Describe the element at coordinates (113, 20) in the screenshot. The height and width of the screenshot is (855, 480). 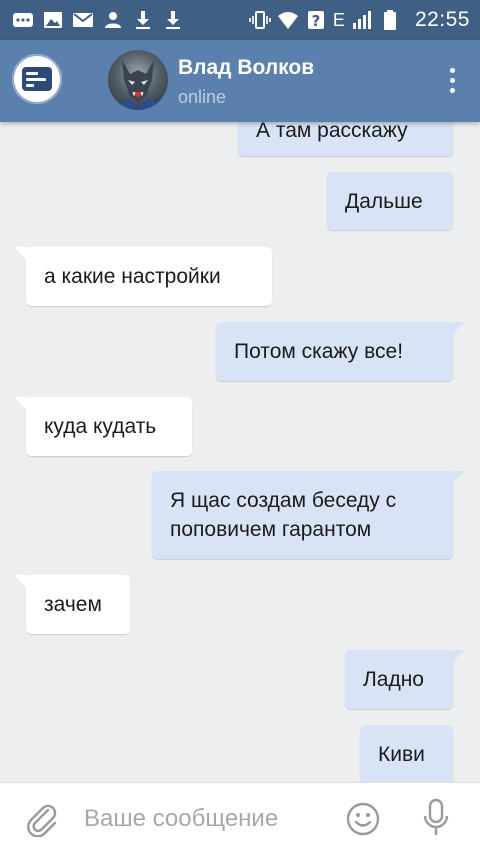
I see `account-notification-icon` at that location.